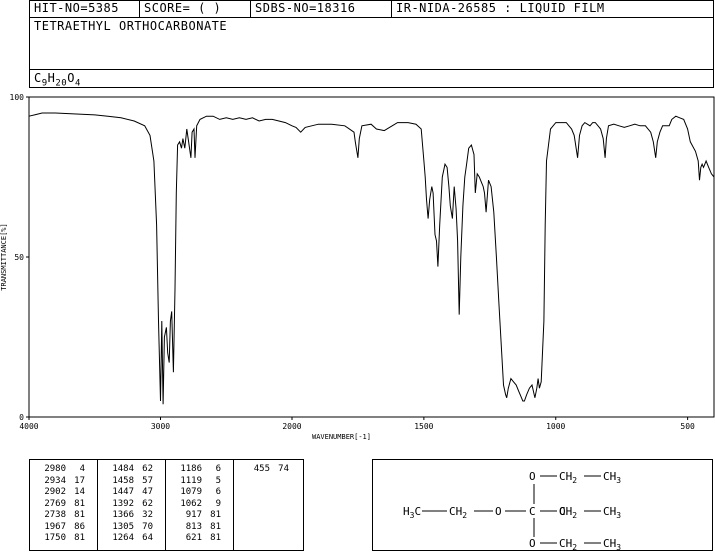 The image size is (715, 553). What do you see at coordinates (568, 477) in the screenshot?
I see `top-ch2: CH2` at bounding box center [568, 477].